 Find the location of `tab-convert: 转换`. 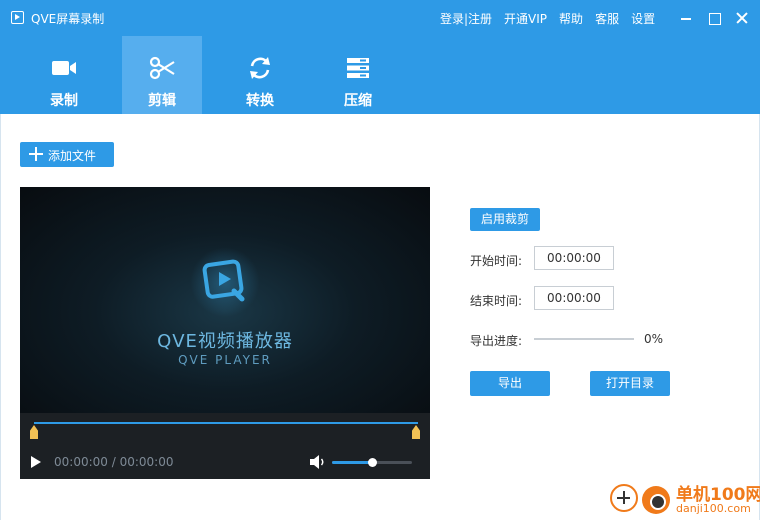

tab-convert: 转换 is located at coordinates (260, 75).